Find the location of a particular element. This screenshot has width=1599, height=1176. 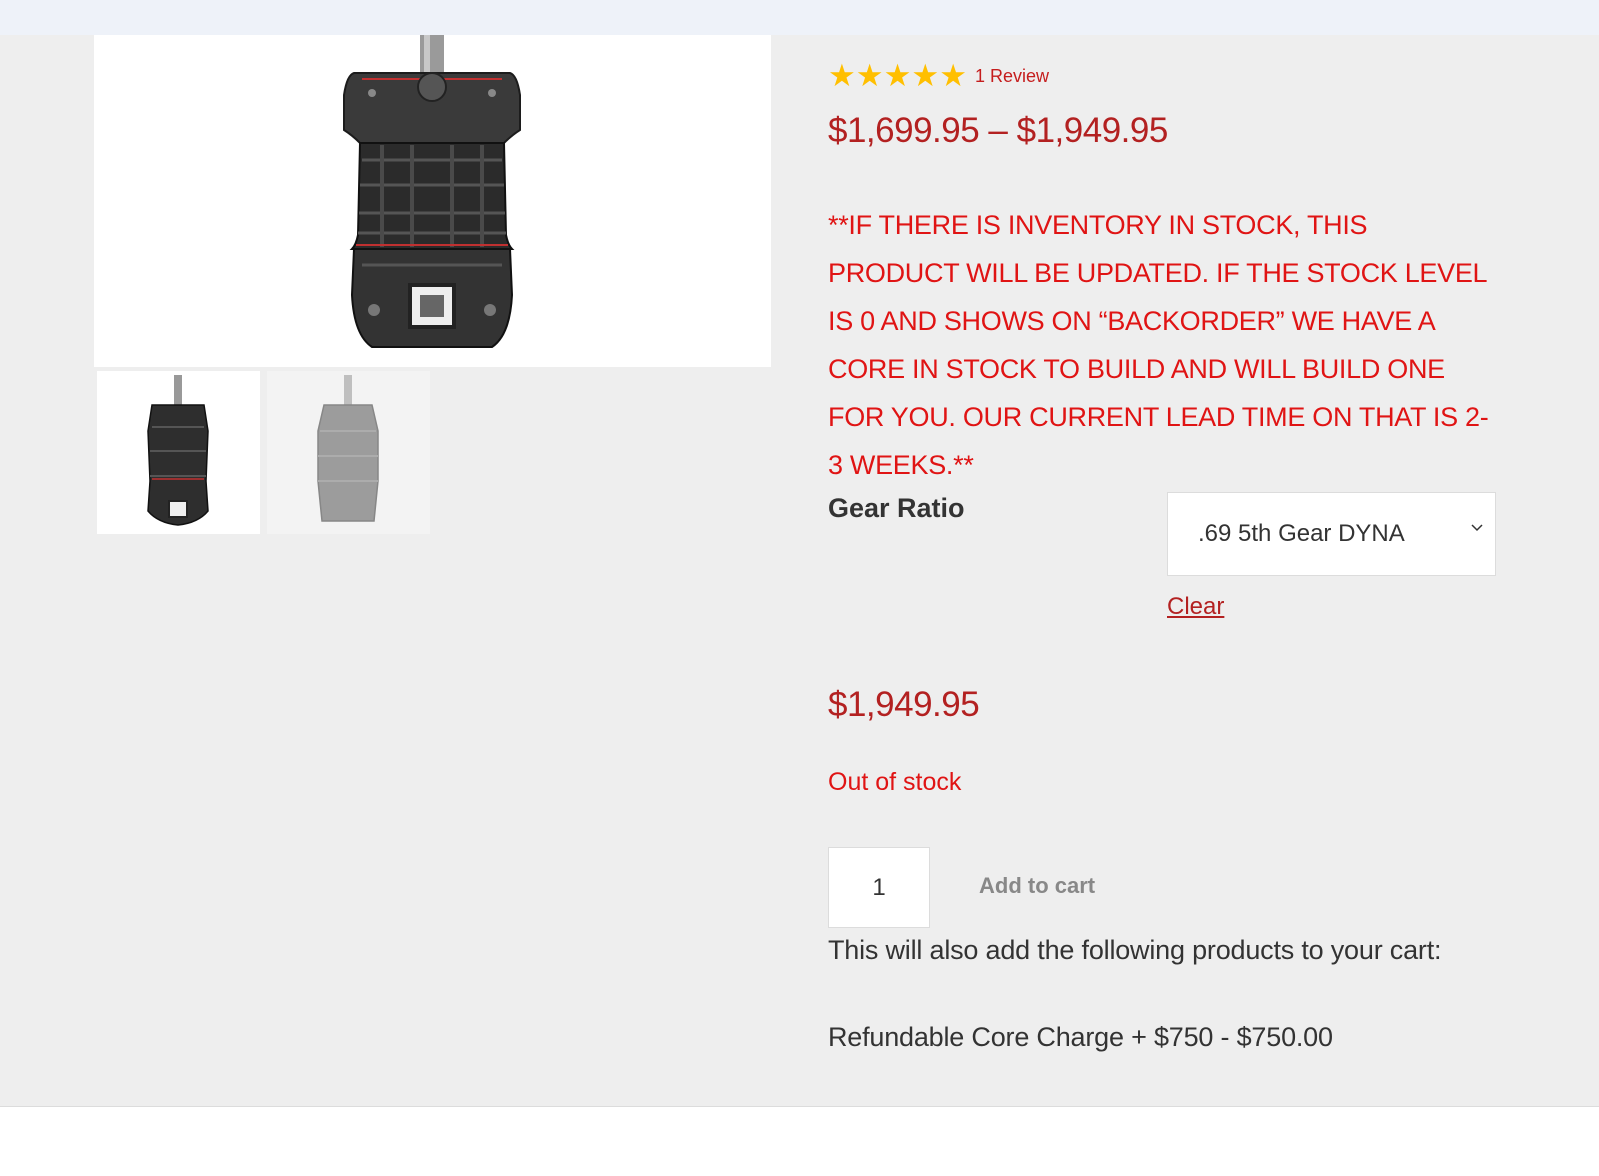

star-rating: ★ ★ ★ ★ ★ 1 Review is located at coordinates (938, 76).